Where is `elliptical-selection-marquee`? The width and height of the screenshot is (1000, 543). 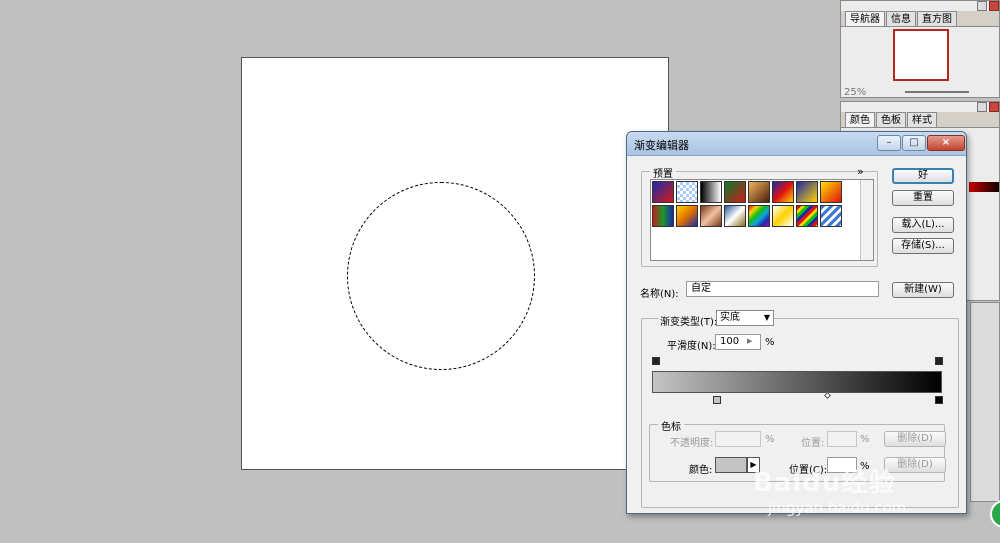
elliptical-selection-marquee is located at coordinates (441, 276).